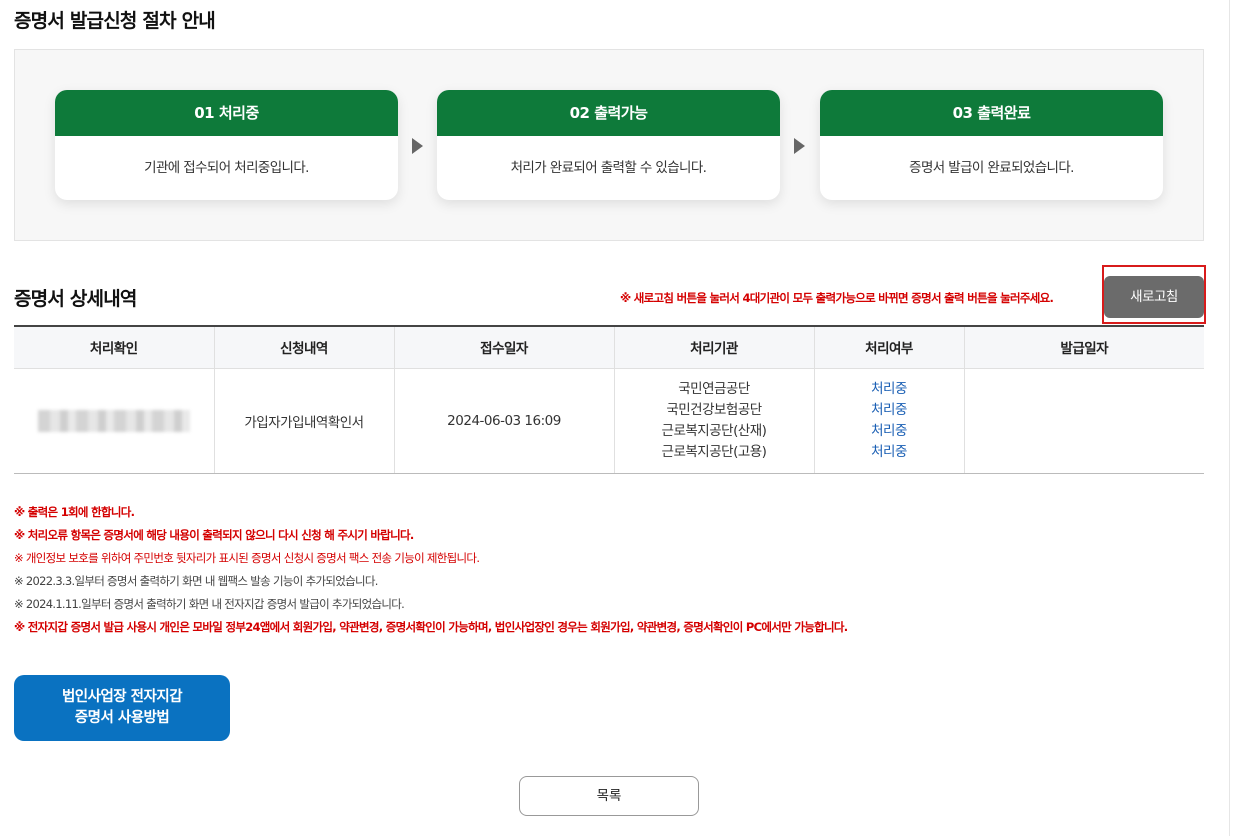 The width and height of the screenshot is (1233, 836). What do you see at coordinates (303, 347) in the screenshot?
I see `column-header: 신청내역` at bounding box center [303, 347].